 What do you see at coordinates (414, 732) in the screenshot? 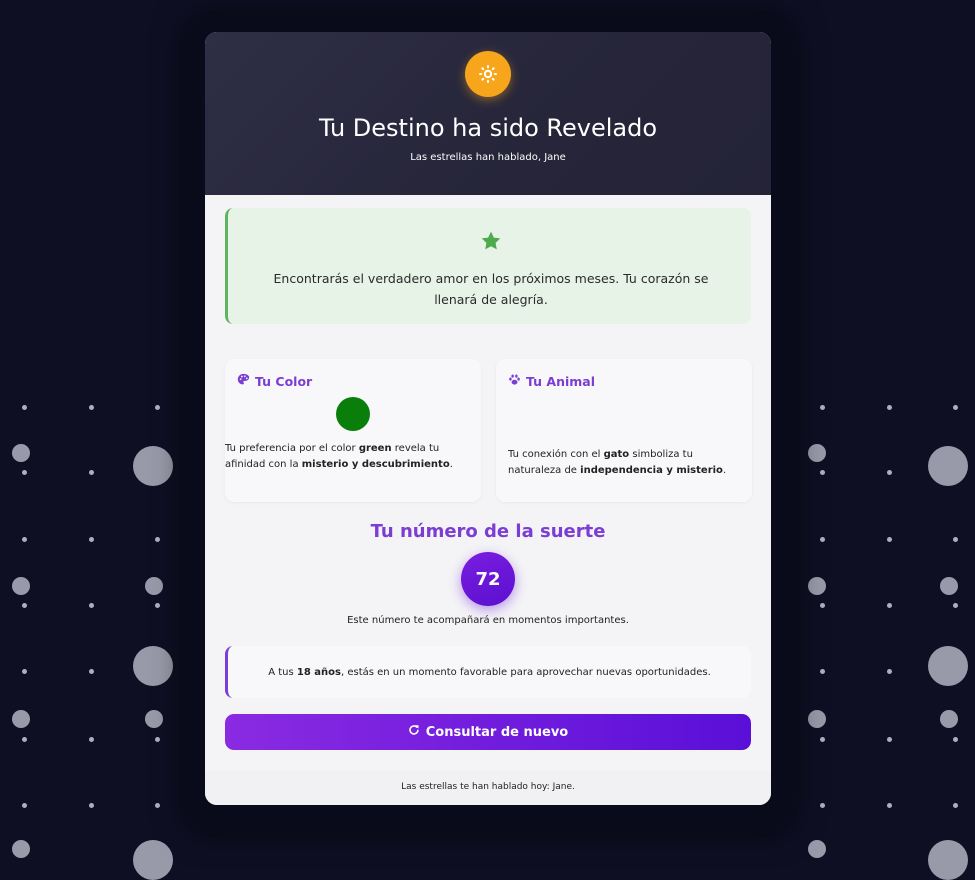
I see `redo-icon` at bounding box center [414, 732].